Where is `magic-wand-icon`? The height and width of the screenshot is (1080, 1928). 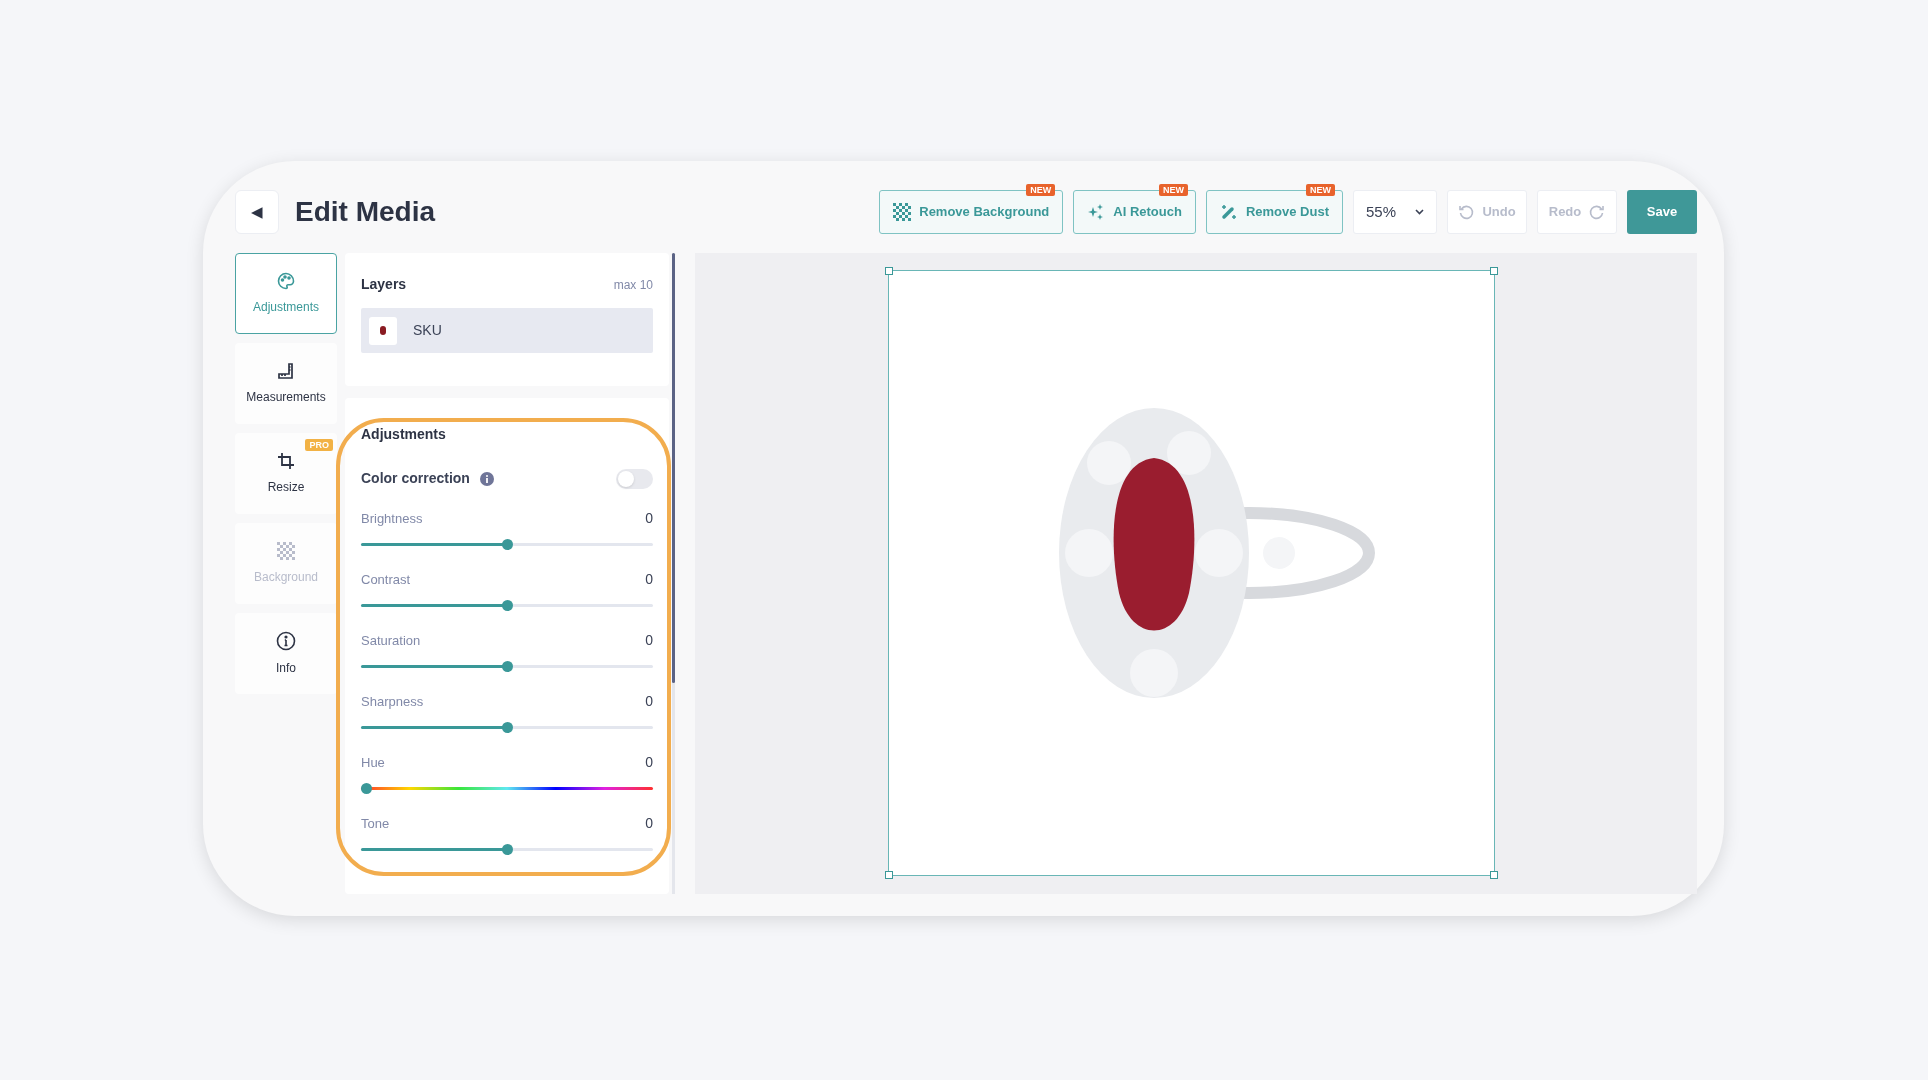
magic-wand-icon is located at coordinates (1228, 212).